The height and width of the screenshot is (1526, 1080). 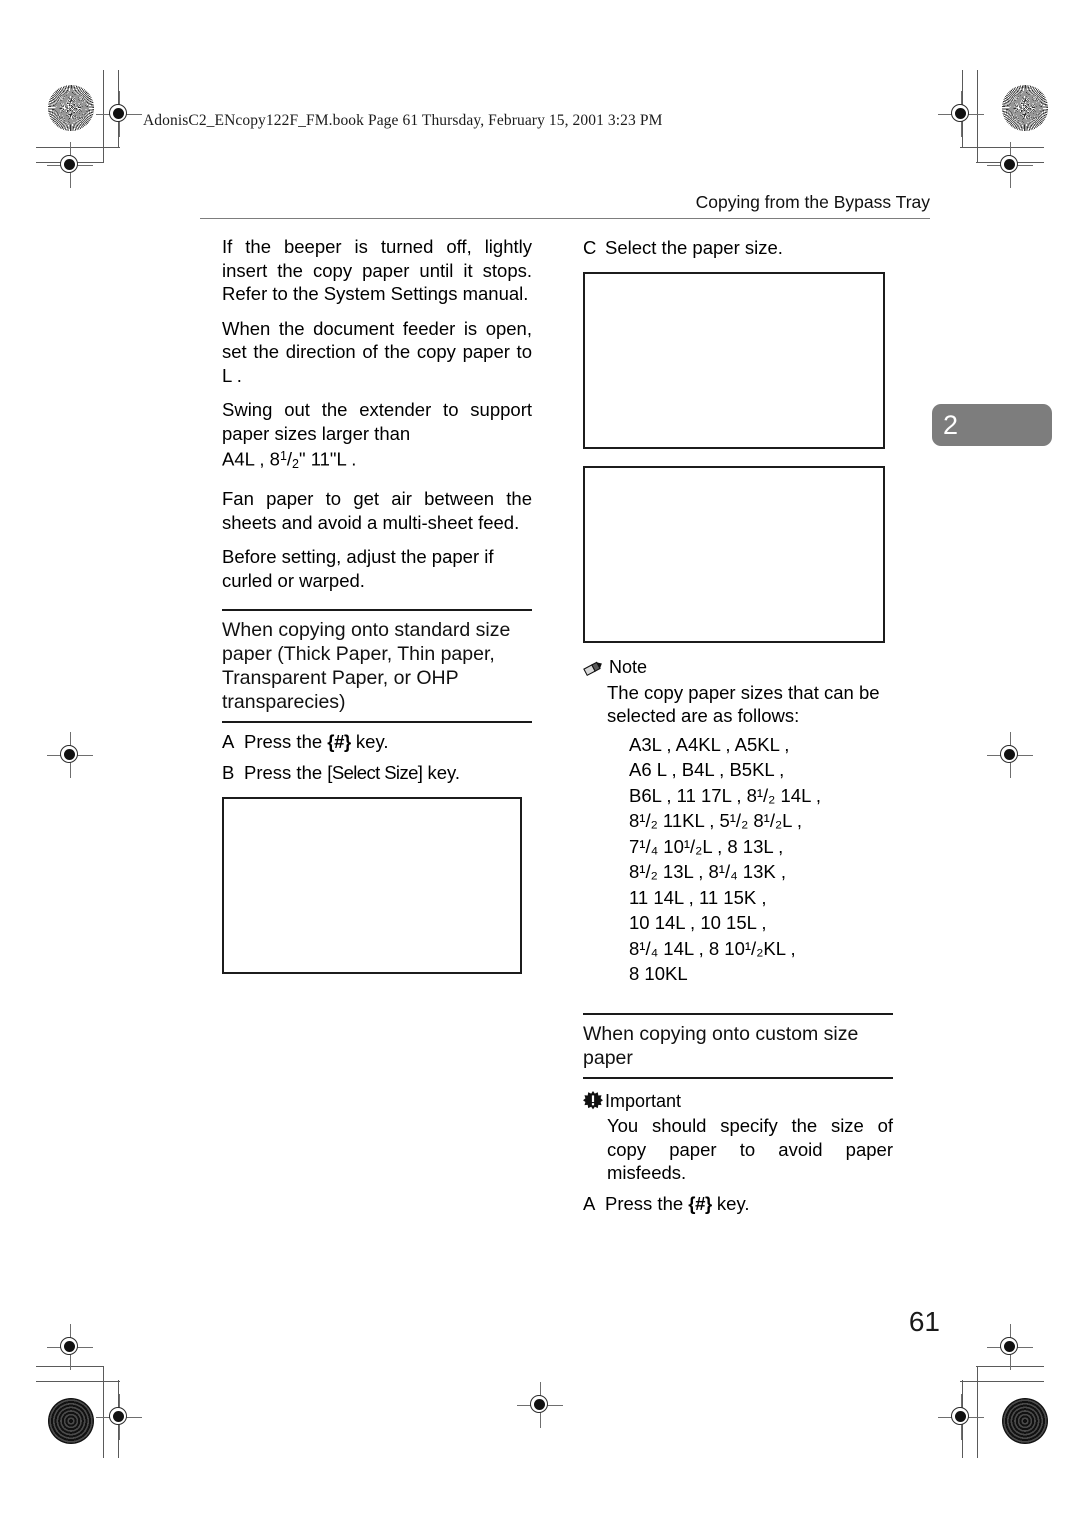 I want to click on extender-size-denominator: 2, so click(x=295, y=463).